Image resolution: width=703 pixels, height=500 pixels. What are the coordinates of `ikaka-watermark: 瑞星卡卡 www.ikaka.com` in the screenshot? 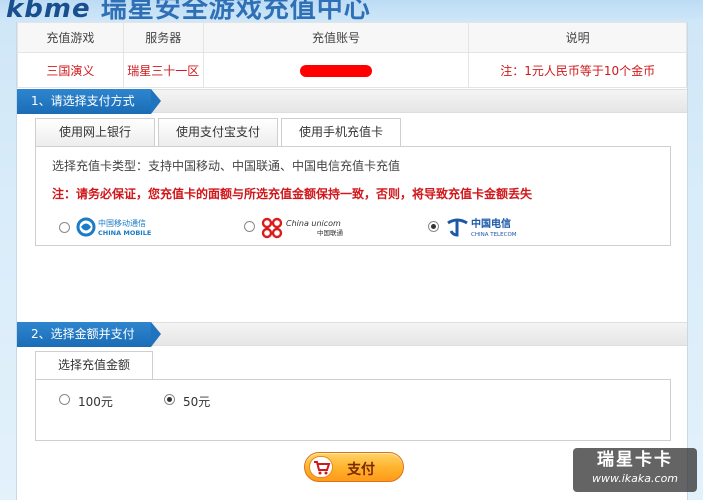 It's located at (635, 470).